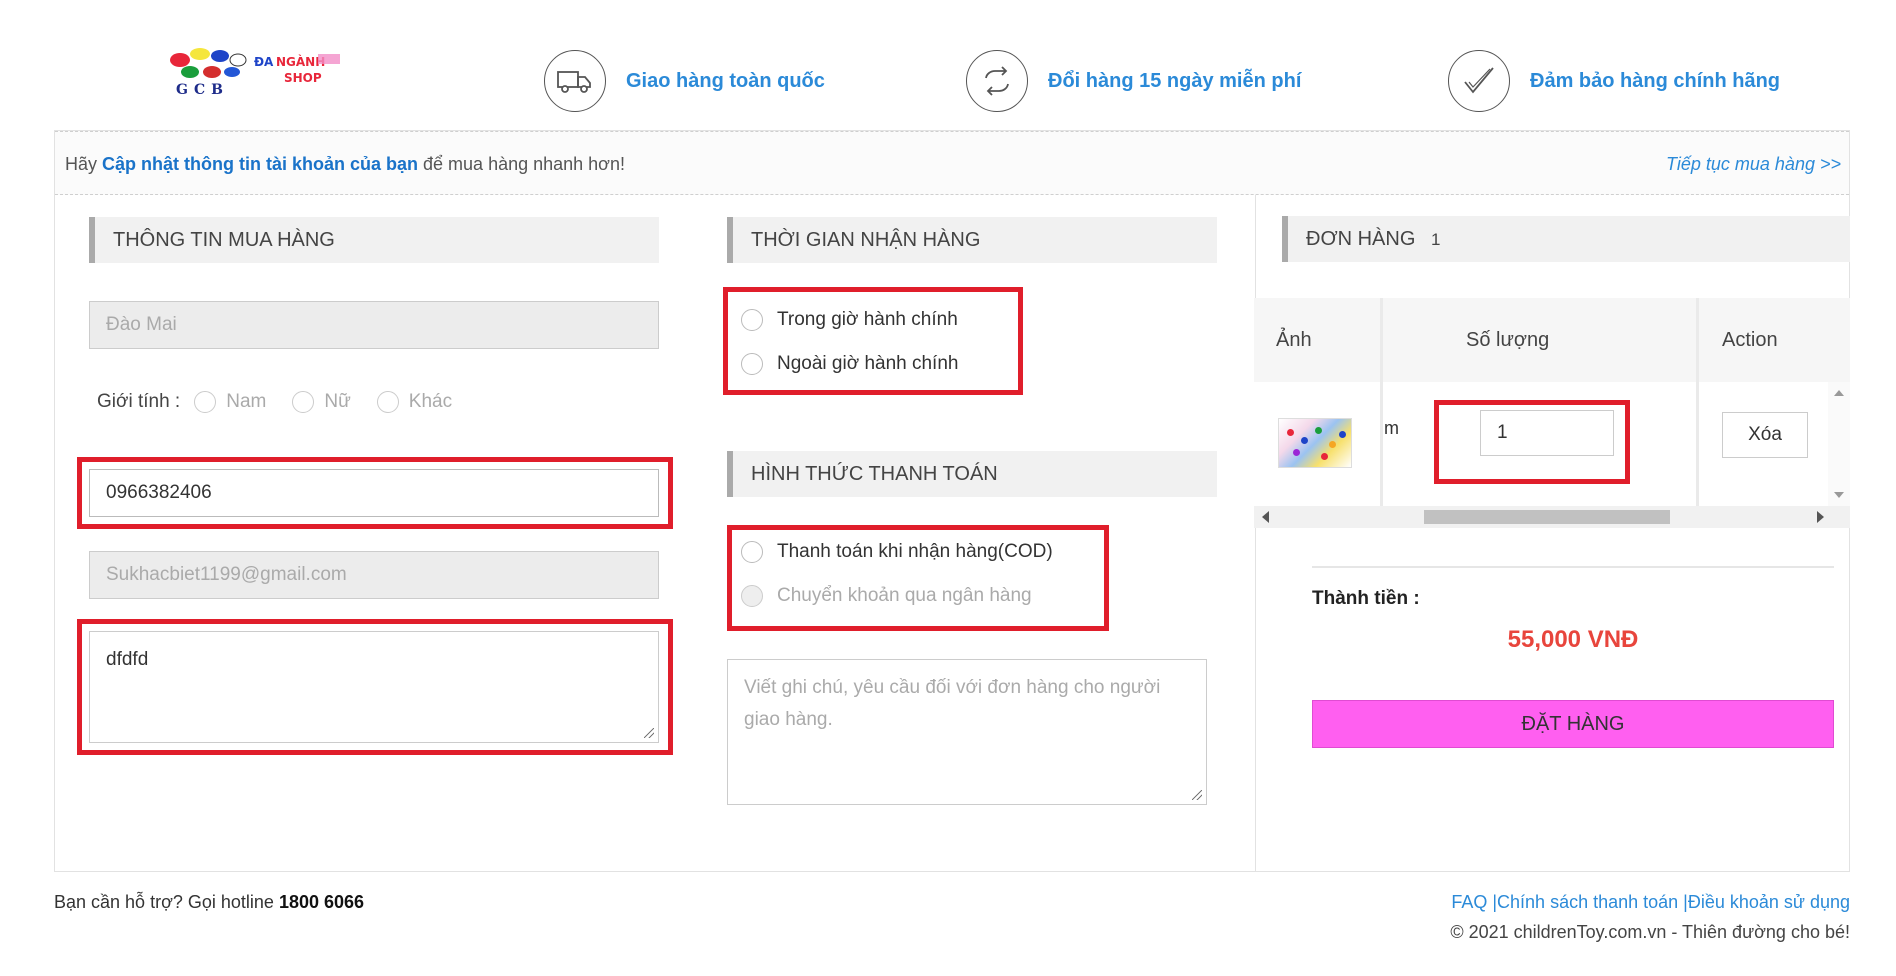 This screenshot has width=1896, height=976. Describe the element at coordinates (1547, 517) in the screenshot. I see `scrollbar-thumb` at that location.